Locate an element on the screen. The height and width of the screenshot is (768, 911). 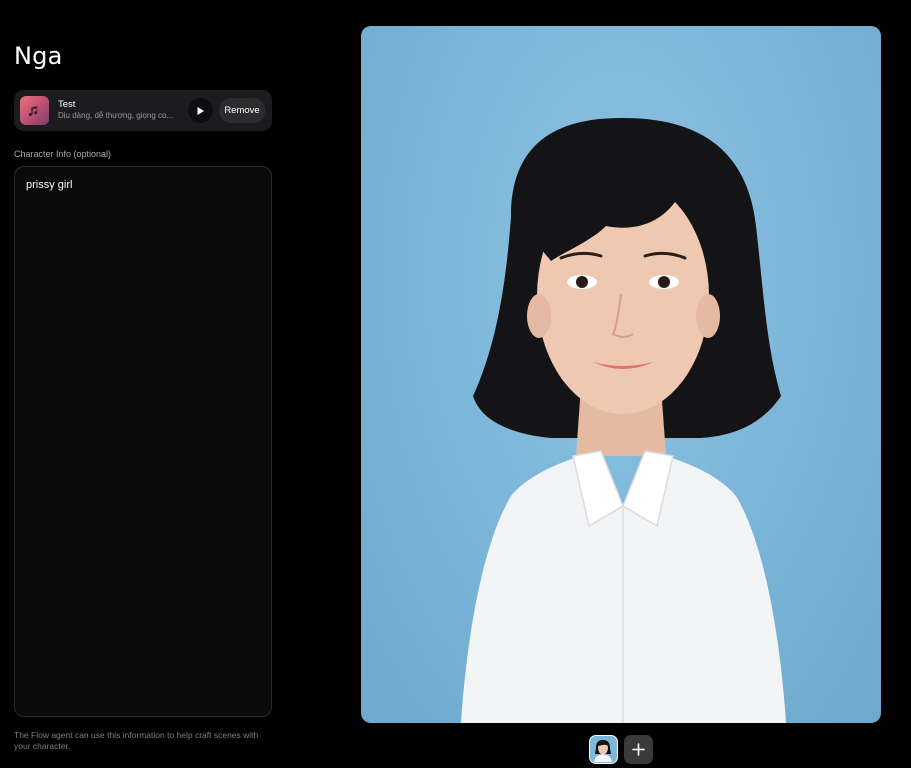
portrait-thumbnail is located at coordinates (603, 749).